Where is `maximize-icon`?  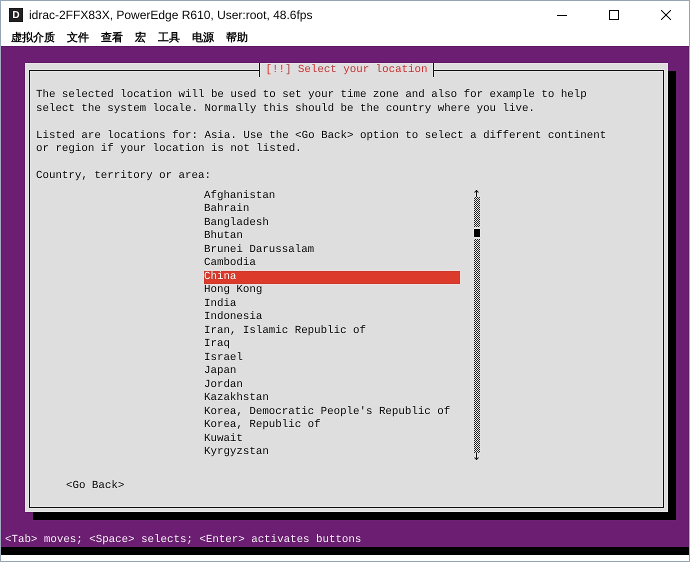
maximize-icon is located at coordinates (614, 15).